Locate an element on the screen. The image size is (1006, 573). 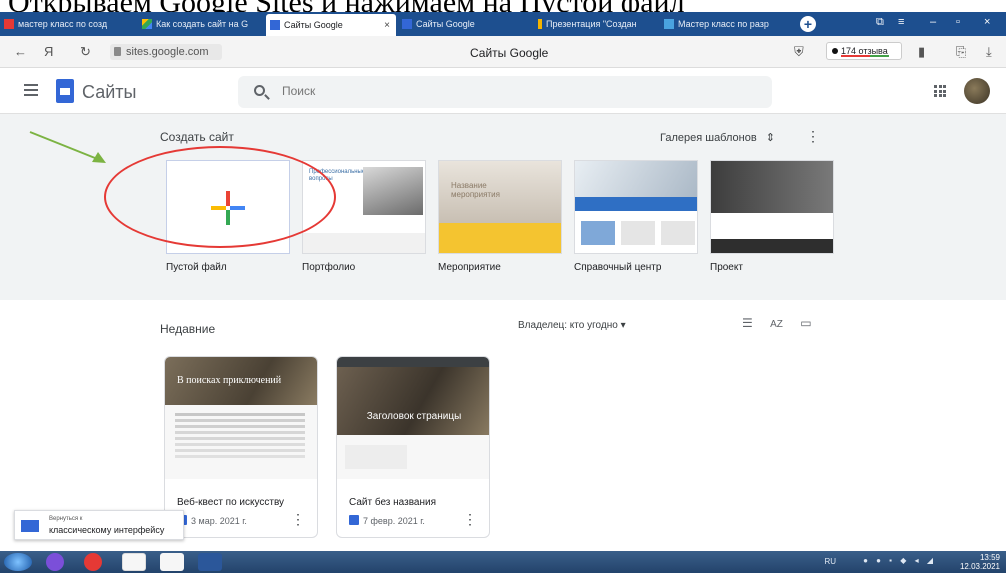
thumb-text-lines is located at coordinates (240, 414).